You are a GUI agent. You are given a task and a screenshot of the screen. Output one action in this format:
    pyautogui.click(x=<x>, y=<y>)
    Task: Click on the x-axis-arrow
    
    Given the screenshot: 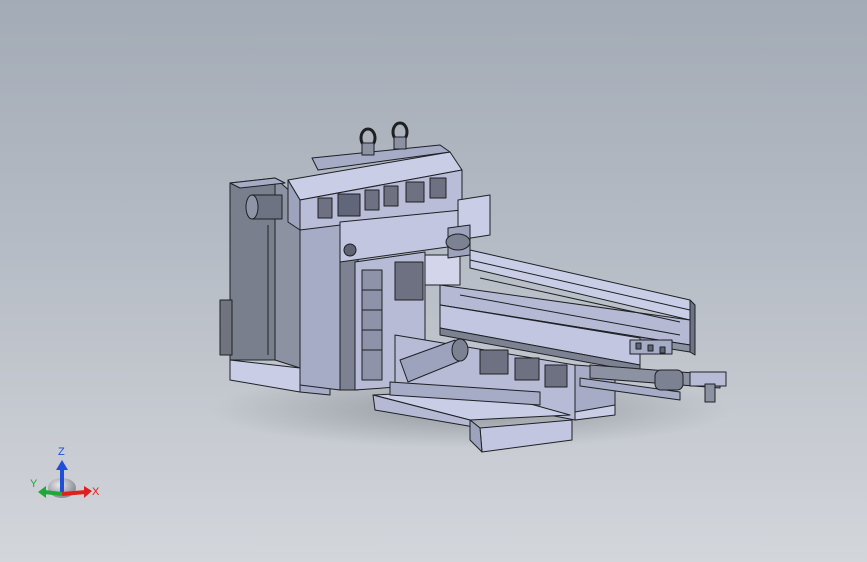 What is the action you would take?
    pyautogui.click(x=88, y=492)
    